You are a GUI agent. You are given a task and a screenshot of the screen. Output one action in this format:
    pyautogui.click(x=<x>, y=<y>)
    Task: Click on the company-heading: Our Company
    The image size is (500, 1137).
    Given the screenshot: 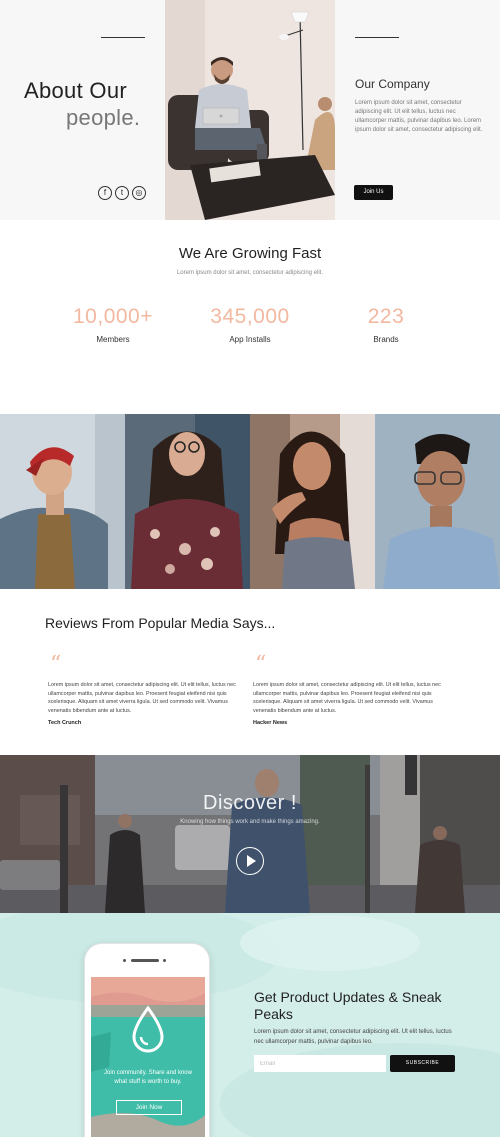 What is the action you would take?
    pyautogui.click(x=392, y=84)
    